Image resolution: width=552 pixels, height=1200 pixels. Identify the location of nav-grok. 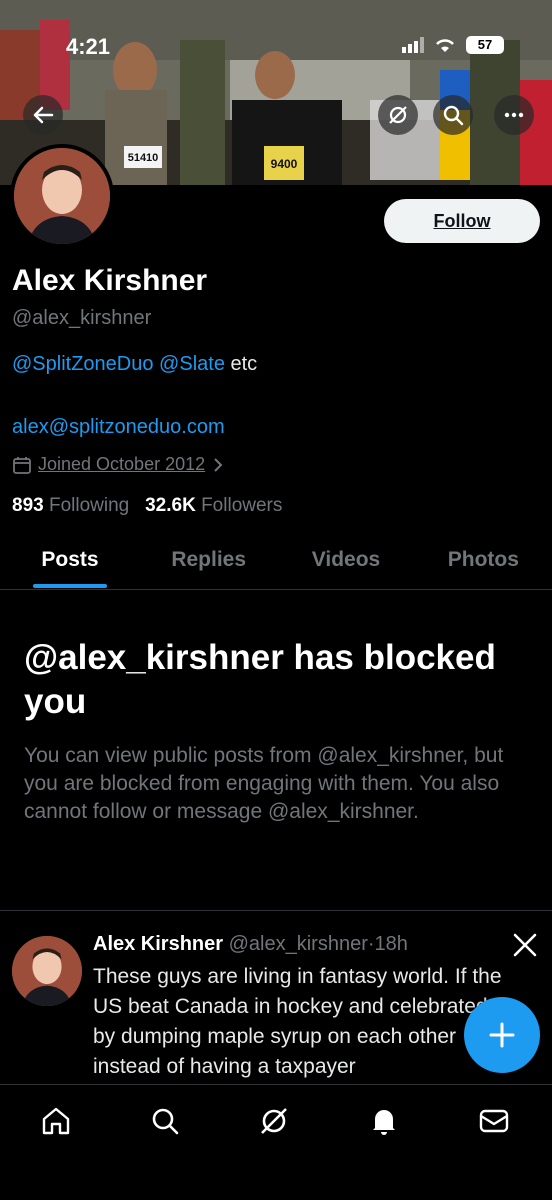
(274, 1121).